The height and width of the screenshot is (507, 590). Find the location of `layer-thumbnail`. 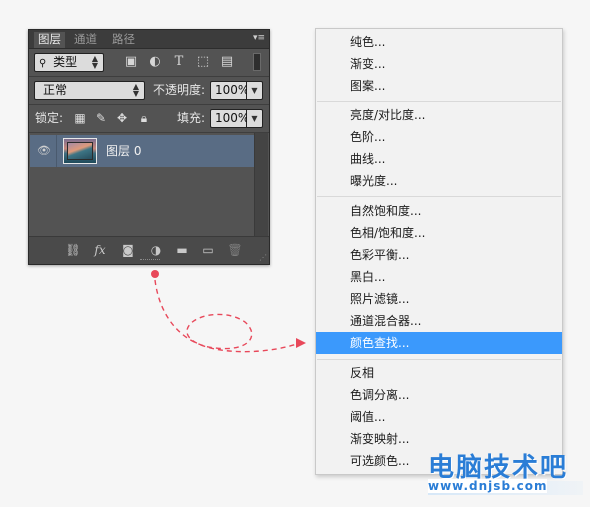

layer-thumbnail is located at coordinates (80, 151).